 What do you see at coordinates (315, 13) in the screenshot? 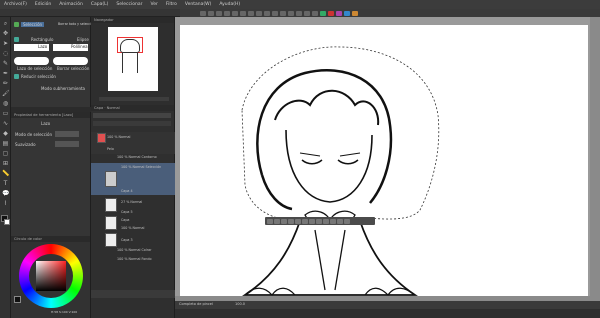
I see `settings-icon` at bounding box center [315, 13].